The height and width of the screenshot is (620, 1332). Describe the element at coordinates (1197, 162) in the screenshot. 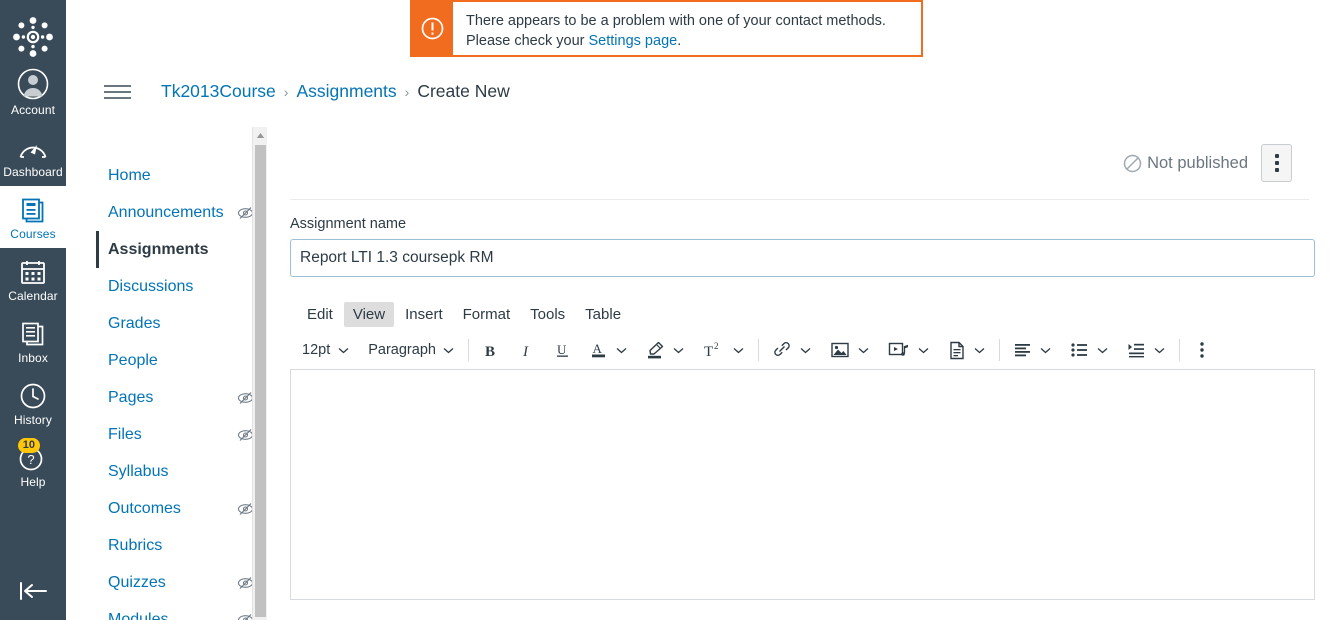

I see `publish-status-label: Not published` at that location.